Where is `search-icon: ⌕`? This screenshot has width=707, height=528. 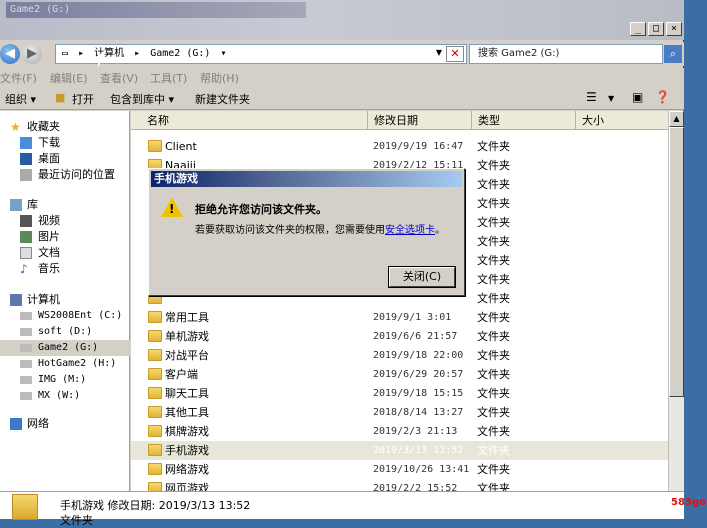
search-icon: ⌕ is located at coordinates (673, 54).